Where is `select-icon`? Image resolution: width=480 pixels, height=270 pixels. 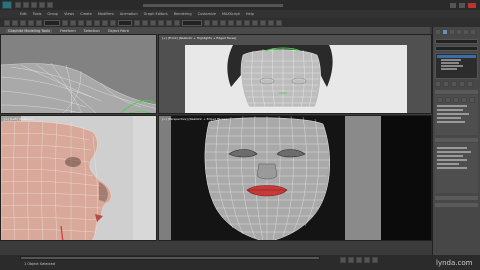
select-icon is located at coordinates (65, 22).